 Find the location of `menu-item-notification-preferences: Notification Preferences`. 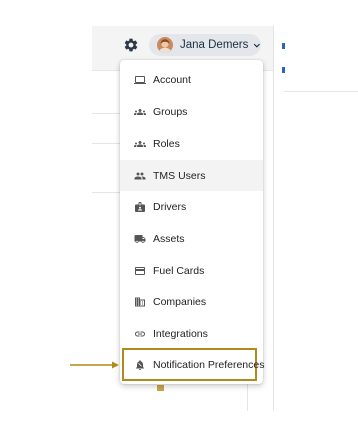

menu-item-notification-preferences: Notification Preferences is located at coordinates (193, 364).